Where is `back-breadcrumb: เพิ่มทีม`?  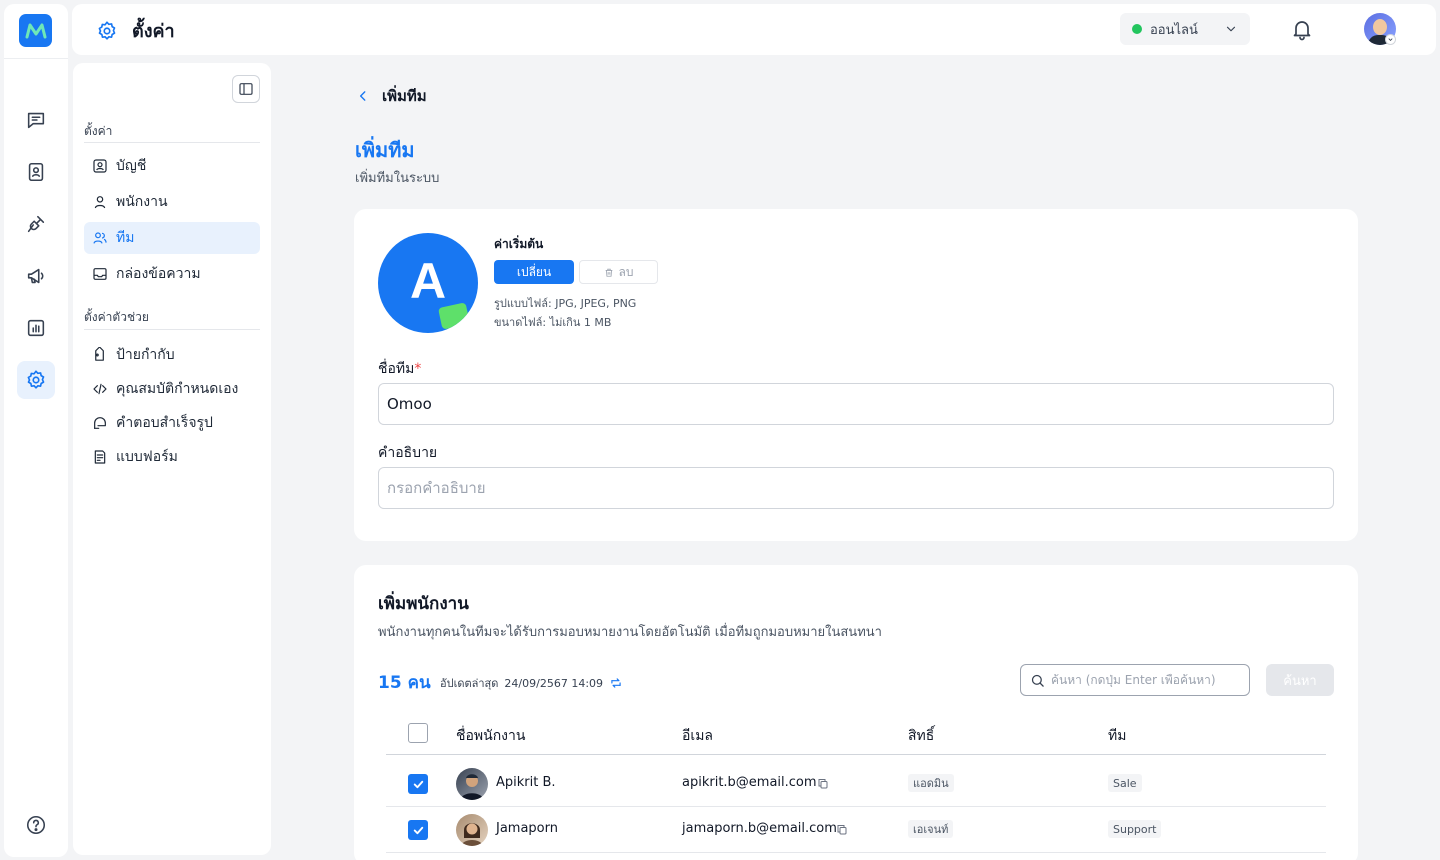
back-breadcrumb: เพิ่มทีม is located at coordinates (391, 96).